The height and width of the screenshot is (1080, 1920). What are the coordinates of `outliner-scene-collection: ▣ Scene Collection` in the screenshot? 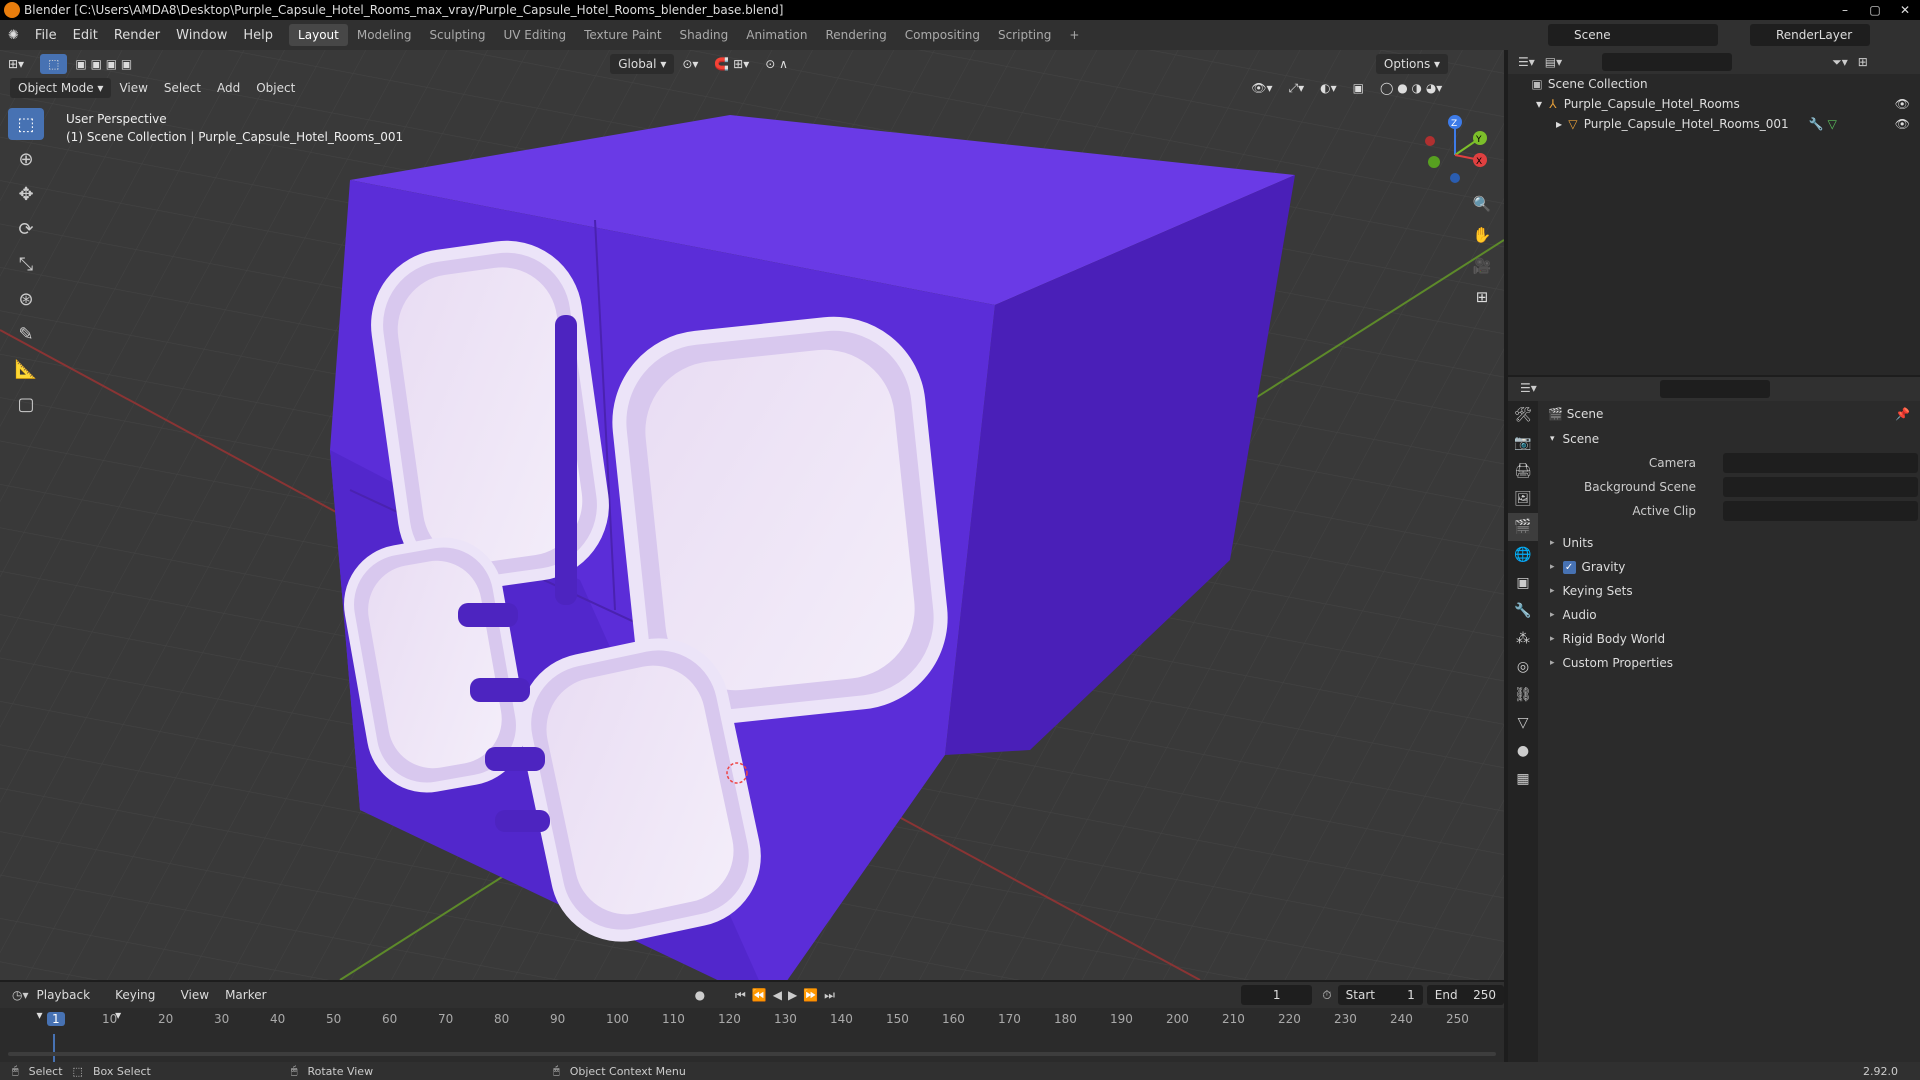 It's located at (1714, 84).